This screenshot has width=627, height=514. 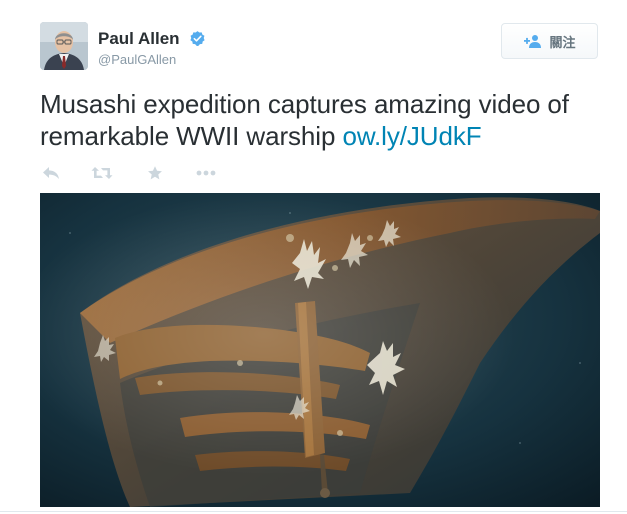 I want to click on retweet-icon, so click(x=102, y=173).